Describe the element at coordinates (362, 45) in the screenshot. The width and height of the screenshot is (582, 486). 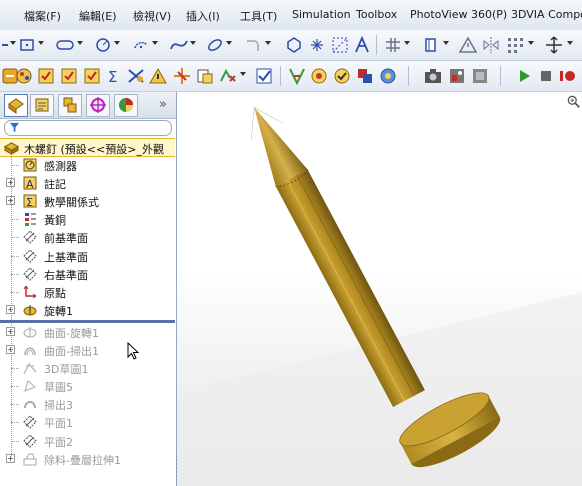
I see `text-tool-icon` at that location.